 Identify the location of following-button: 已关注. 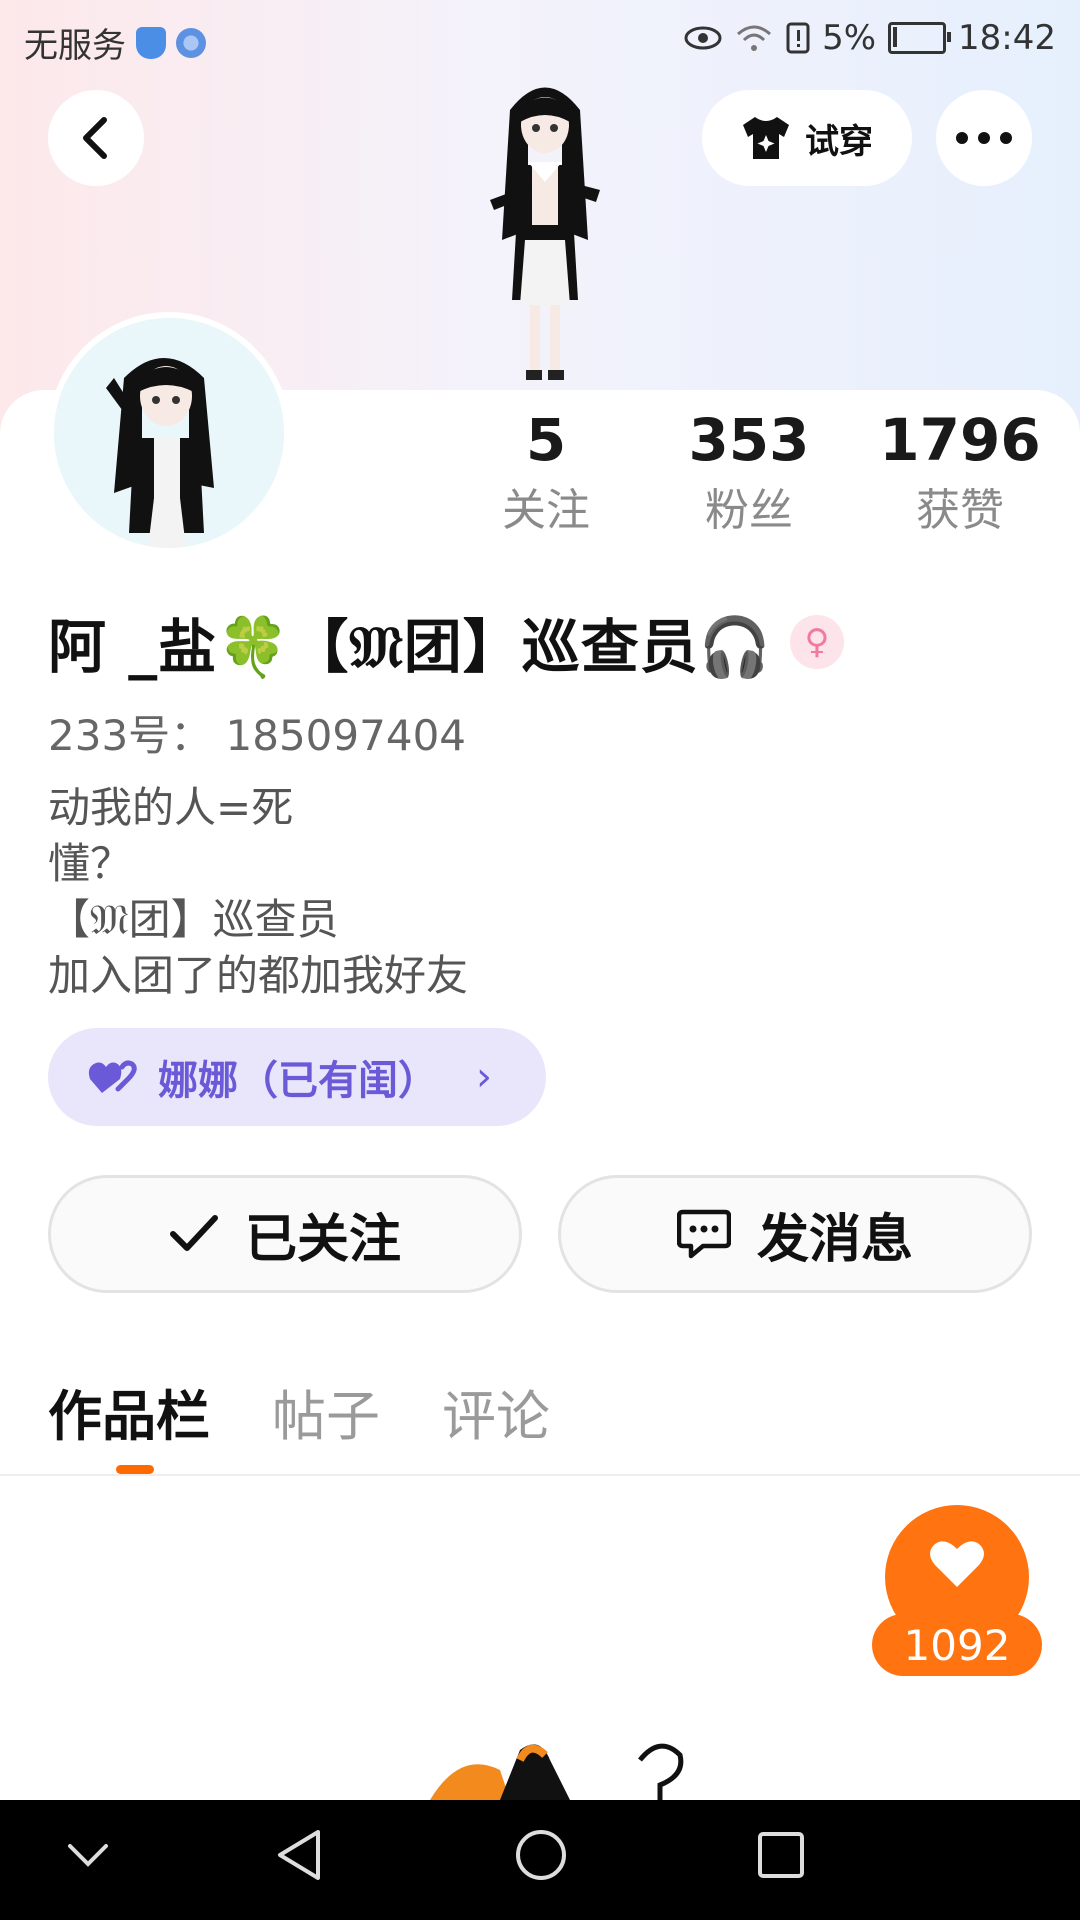
(285, 1234).